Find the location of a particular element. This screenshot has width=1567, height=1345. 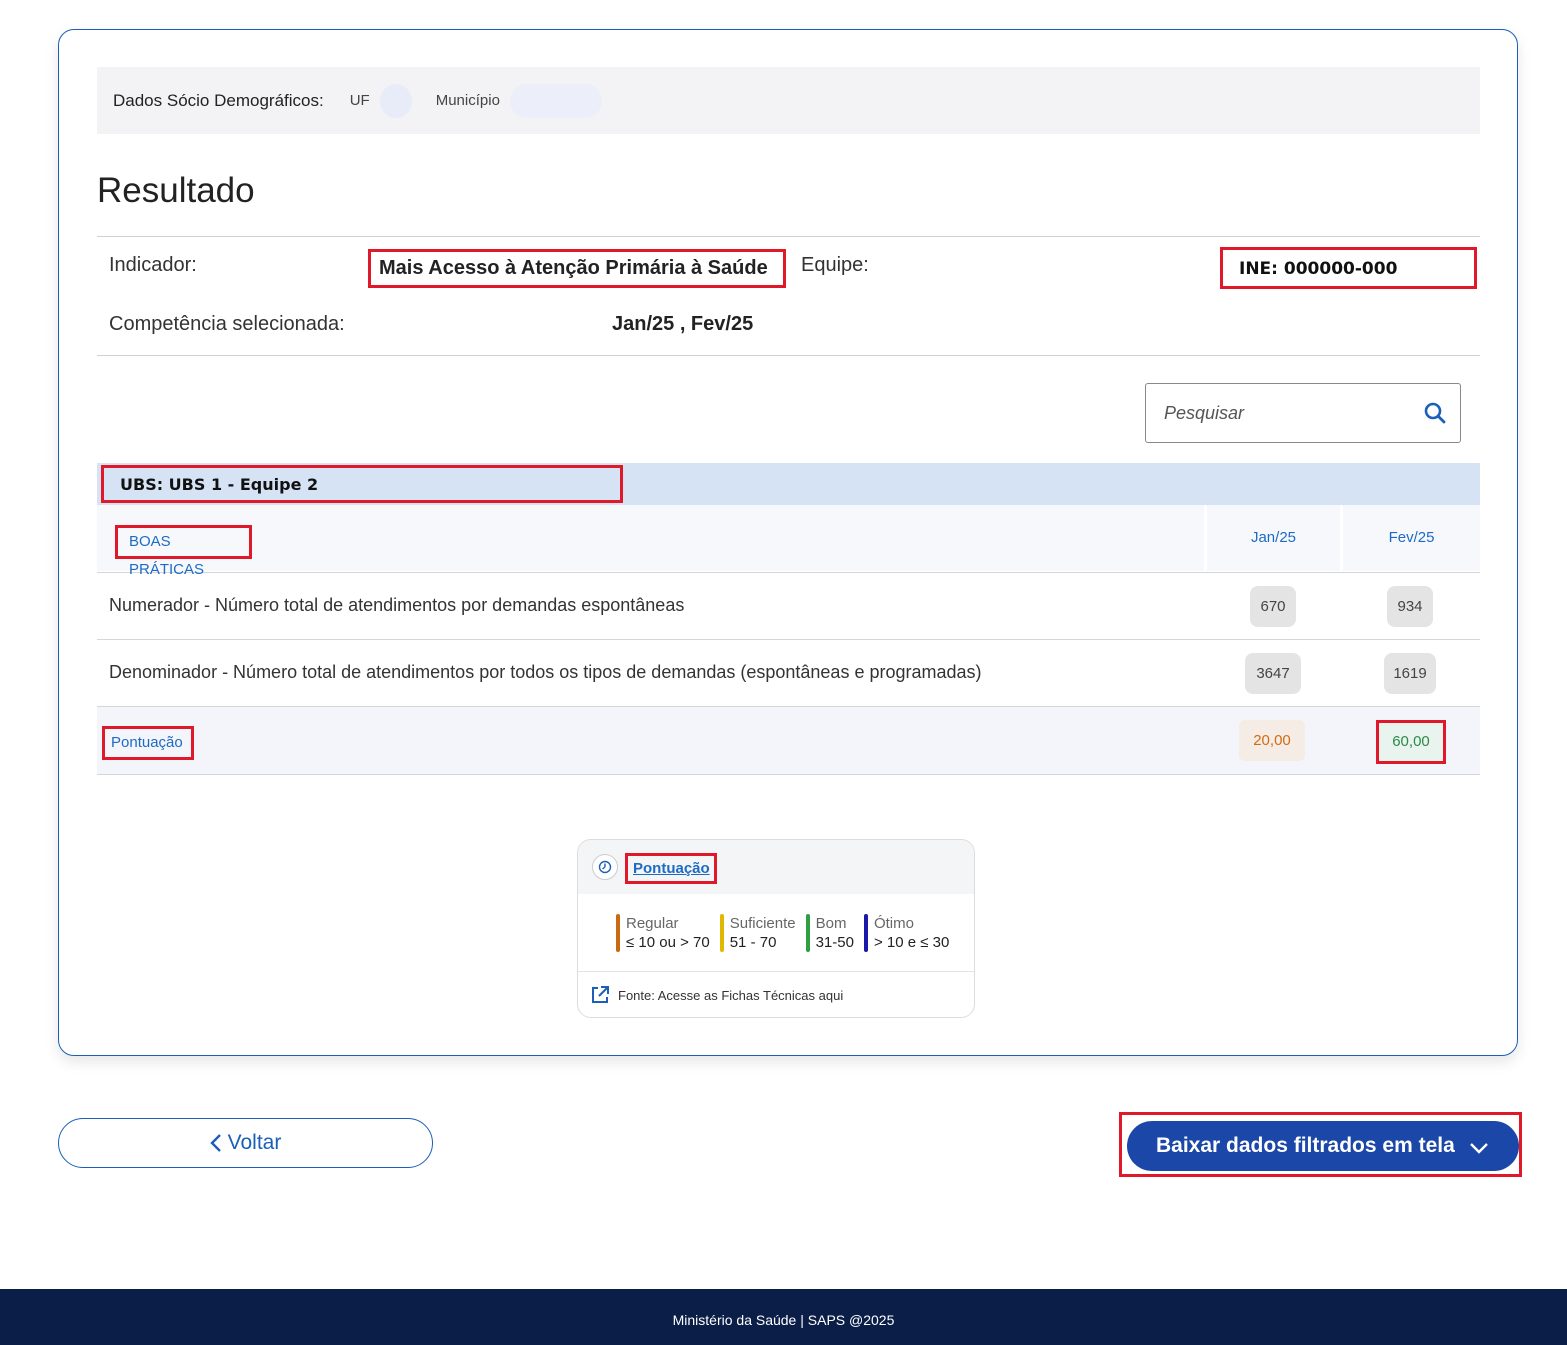

socio-label: Dados Sócio Demográficos: is located at coordinates (218, 100).